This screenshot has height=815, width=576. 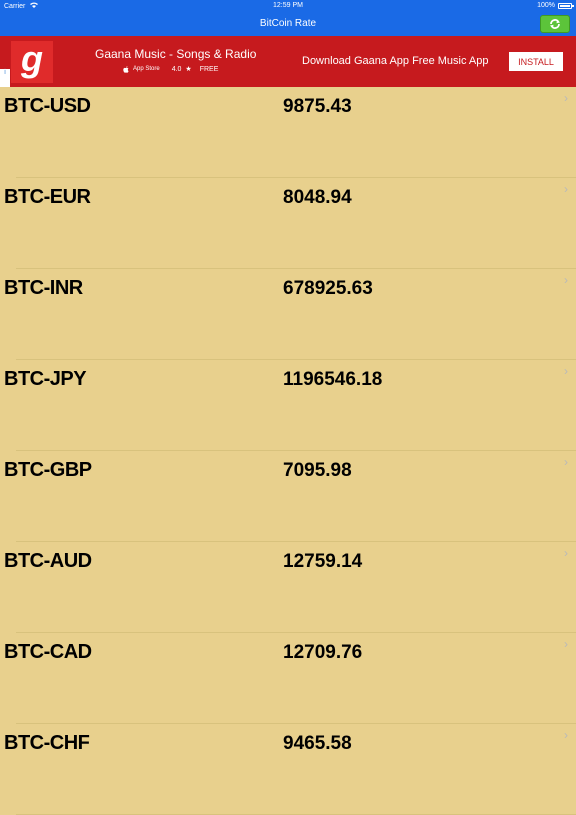 What do you see at coordinates (317, 470) in the screenshot?
I see `rate-value: 7095.98` at bounding box center [317, 470].